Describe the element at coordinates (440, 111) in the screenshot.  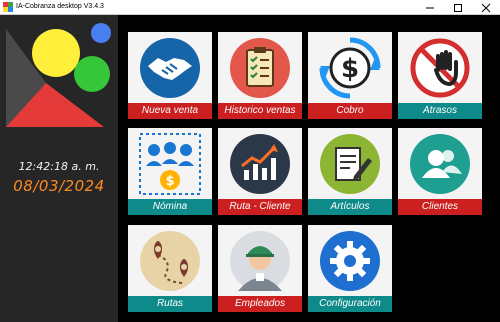
I see `tile-label: Atrasos` at that location.